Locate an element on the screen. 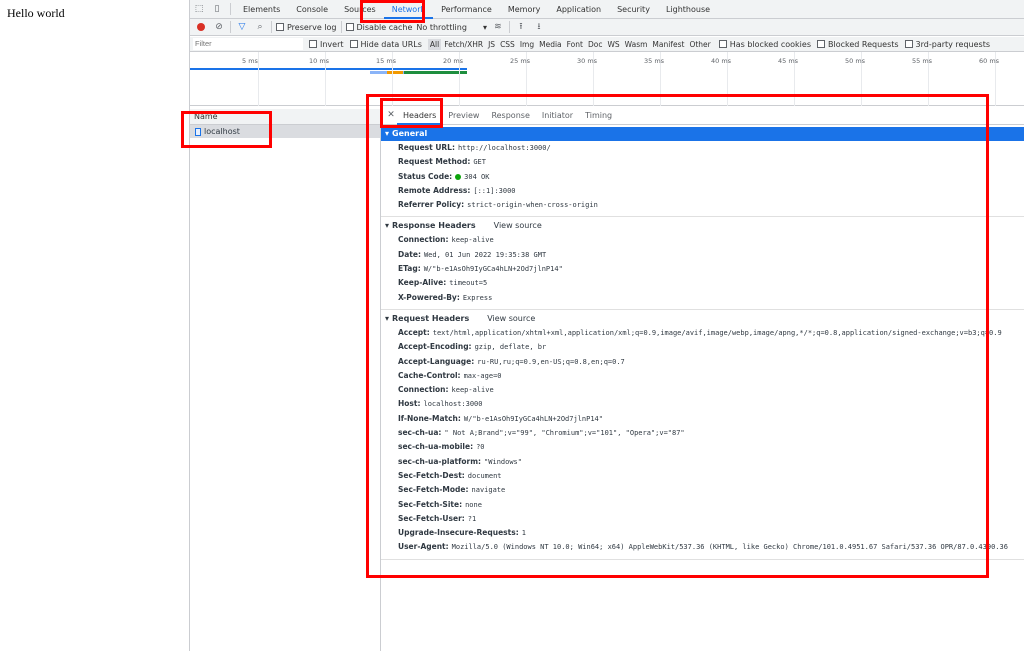  header-name: Connection: is located at coordinates (423, 240).